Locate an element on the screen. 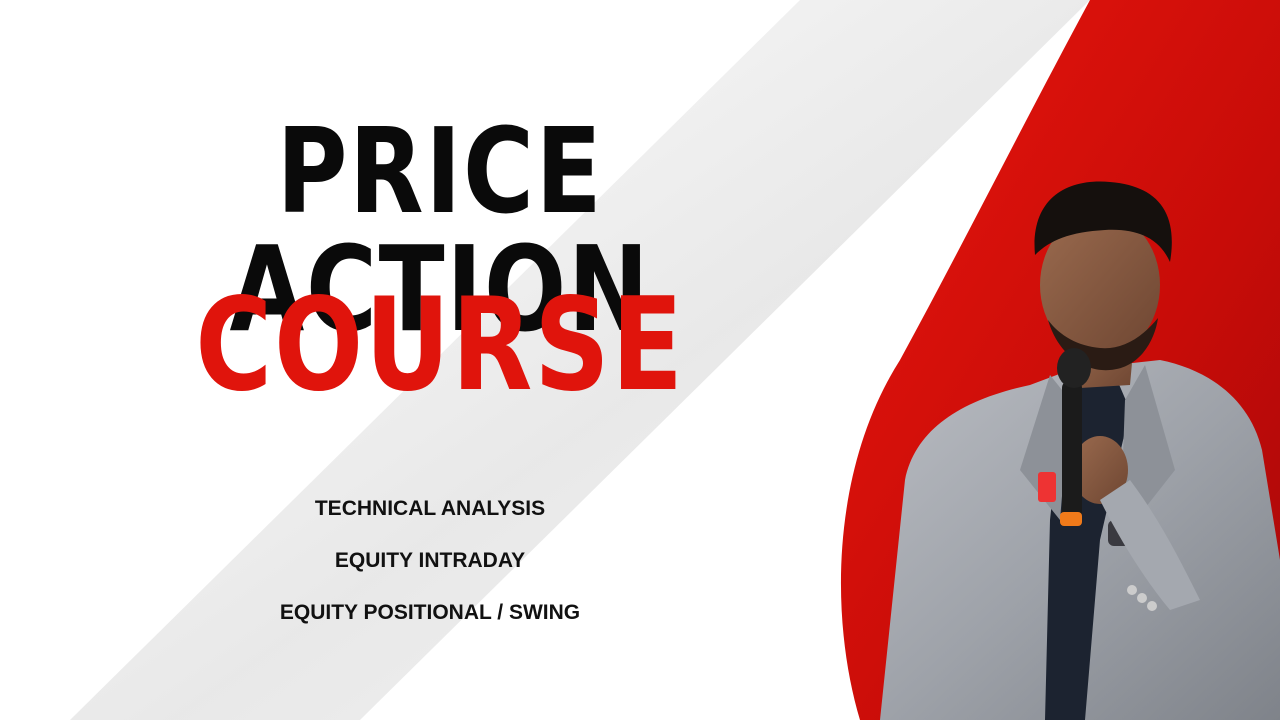 The height and width of the screenshot is (720, 1280). microphone is located at coordinates (1072, 450).